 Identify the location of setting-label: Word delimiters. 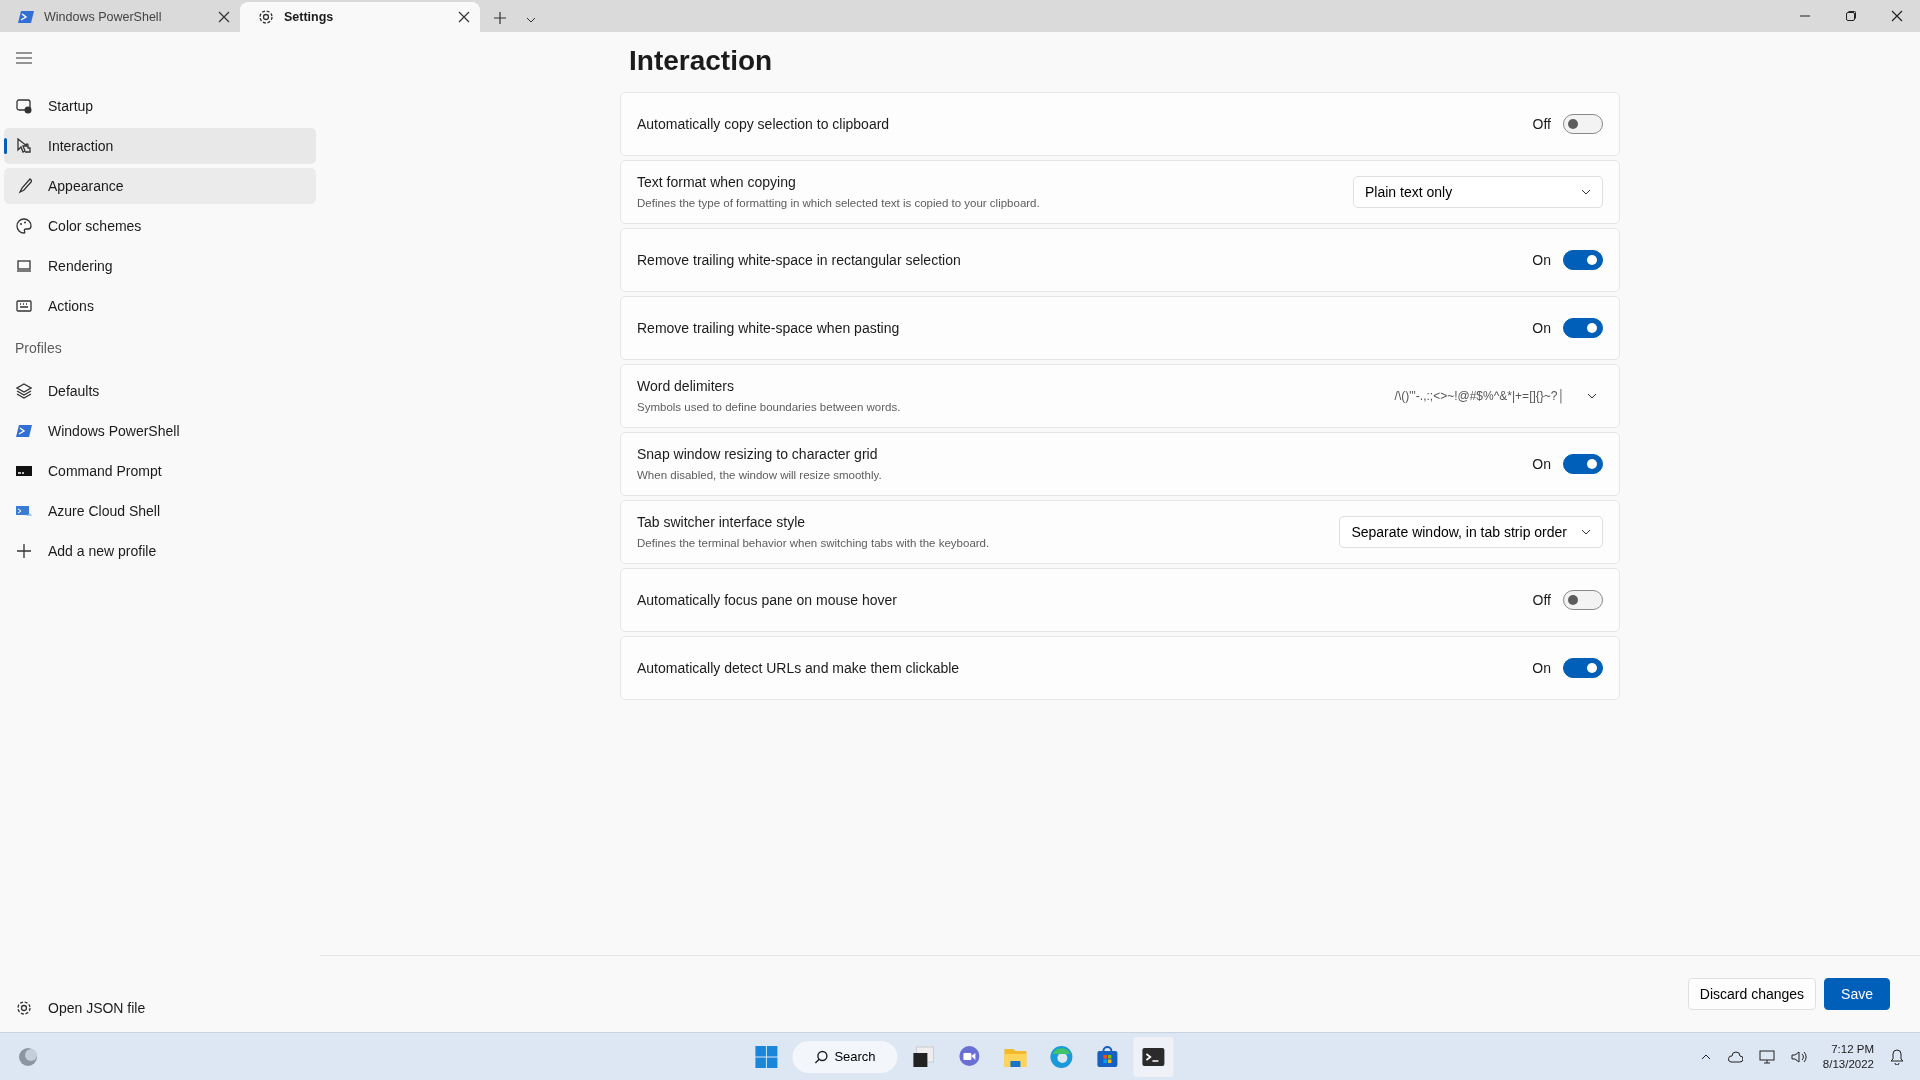
(686, 386).